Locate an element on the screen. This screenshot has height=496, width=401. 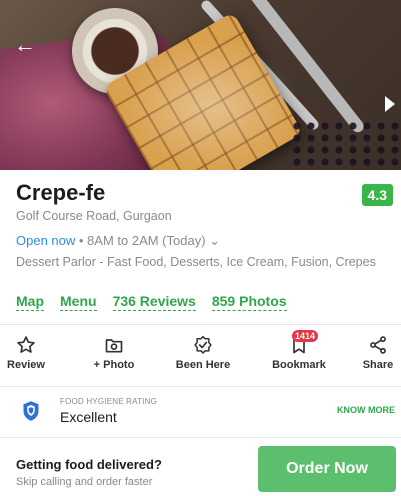
chevron-down-icon: ⌄ is located at coordinates (215, 240).